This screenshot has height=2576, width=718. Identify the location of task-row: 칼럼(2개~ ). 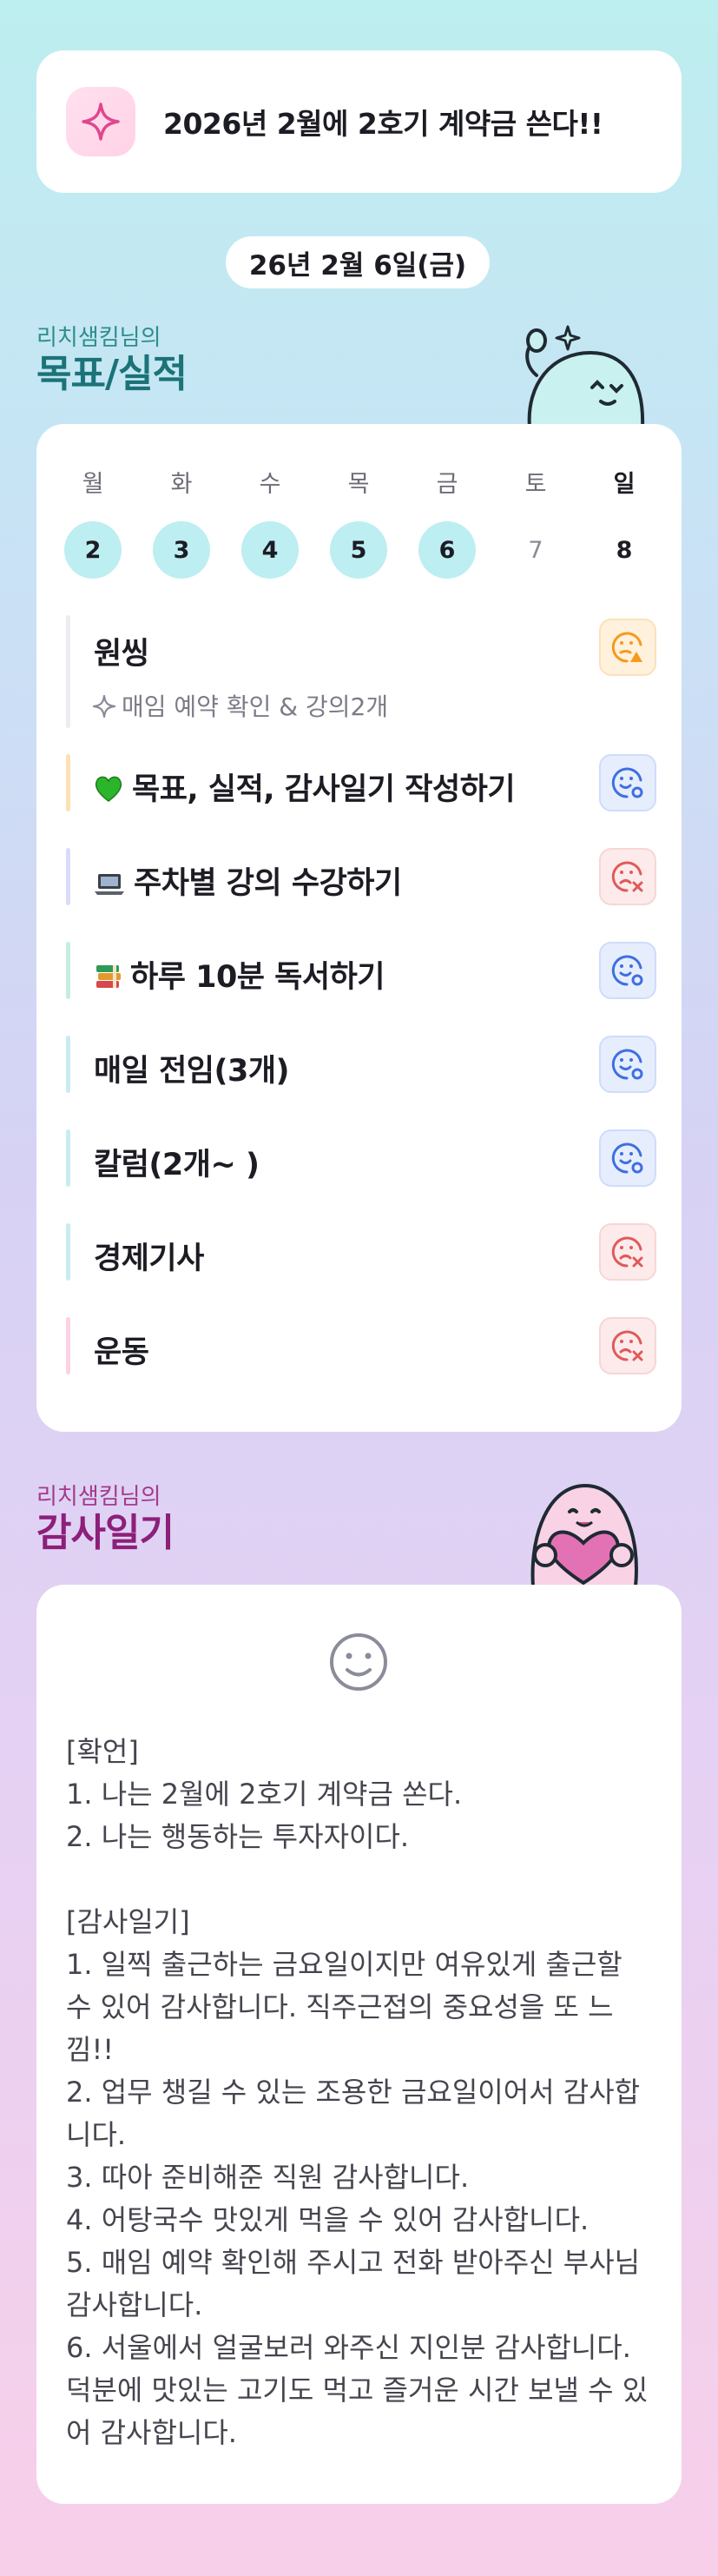
(361, 1158).